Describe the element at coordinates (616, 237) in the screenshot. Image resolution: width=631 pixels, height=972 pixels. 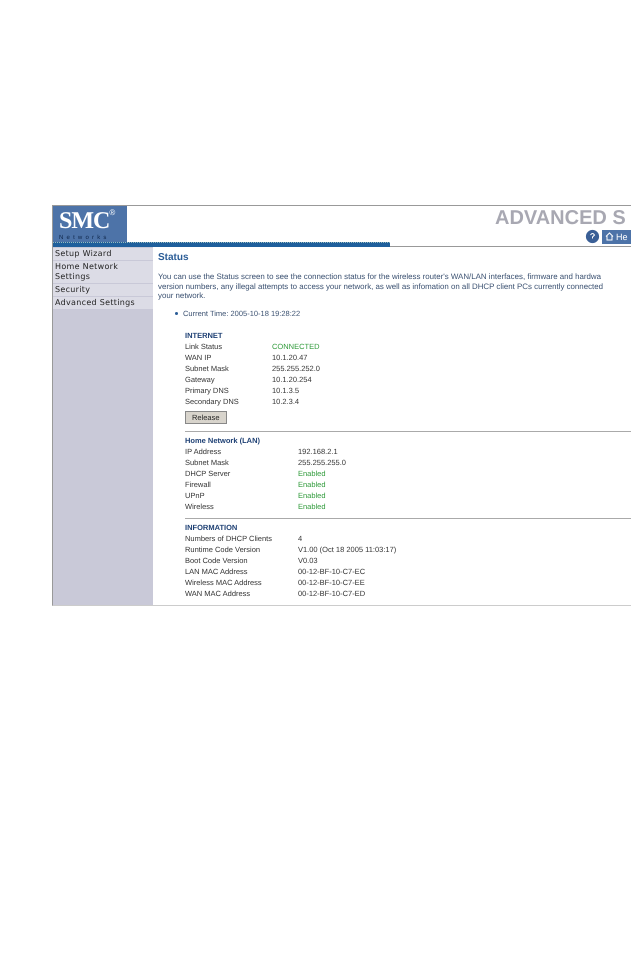
I see `home-tab: He` at that location.